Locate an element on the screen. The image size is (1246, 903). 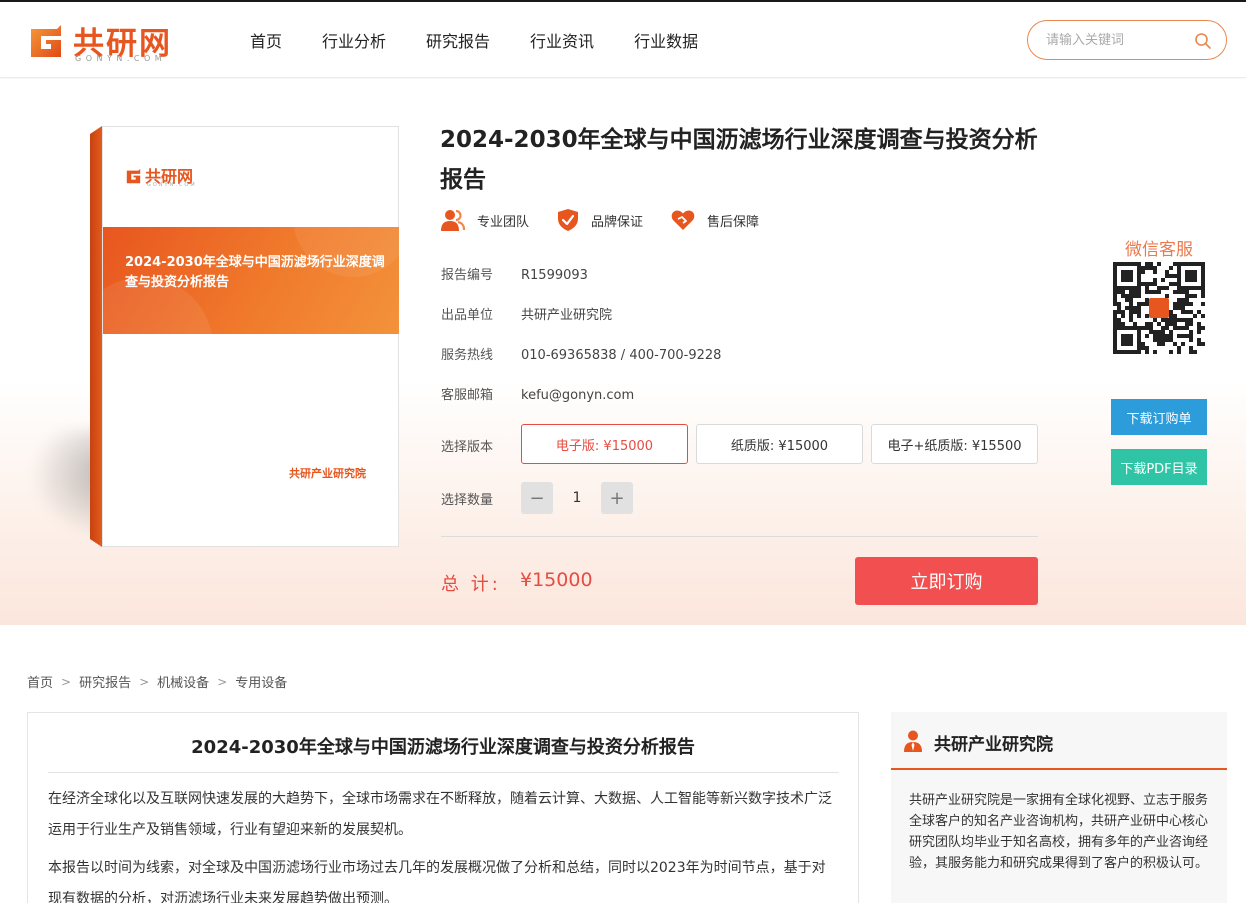
info-label: 服务热线 is located at coordinates (467, 355).